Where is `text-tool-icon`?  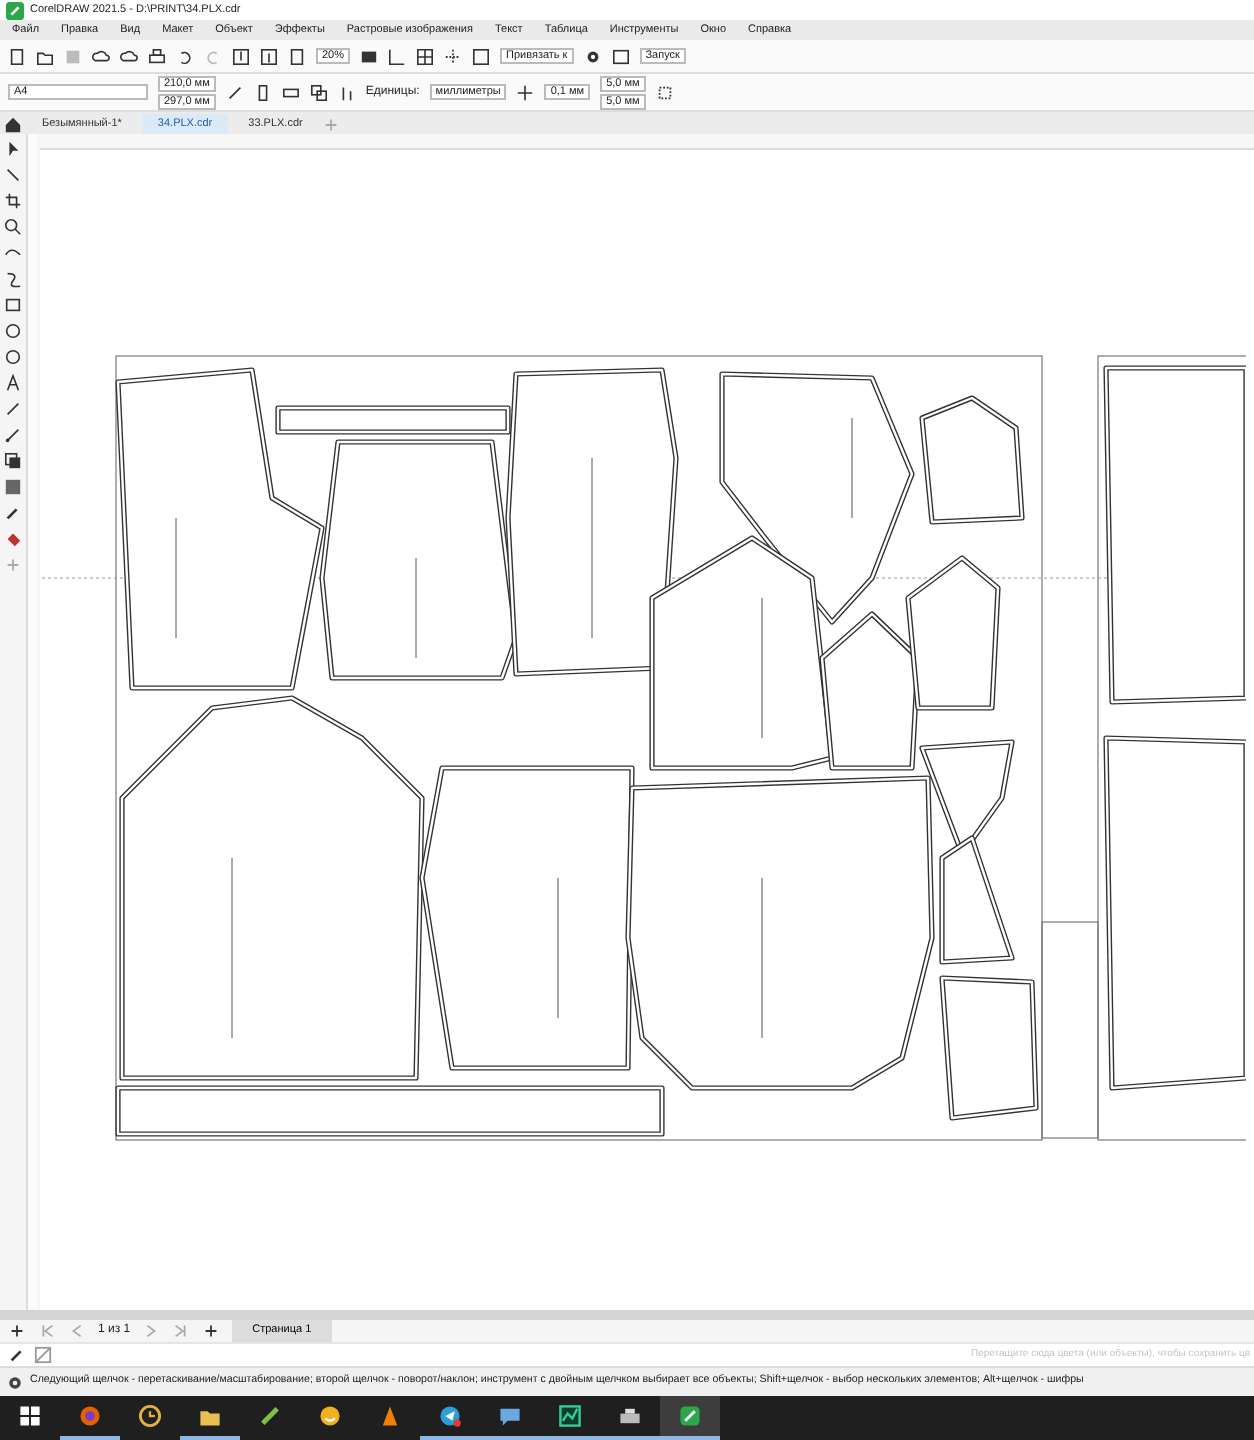 text-tool-icon is located at coordinates (13, 383).